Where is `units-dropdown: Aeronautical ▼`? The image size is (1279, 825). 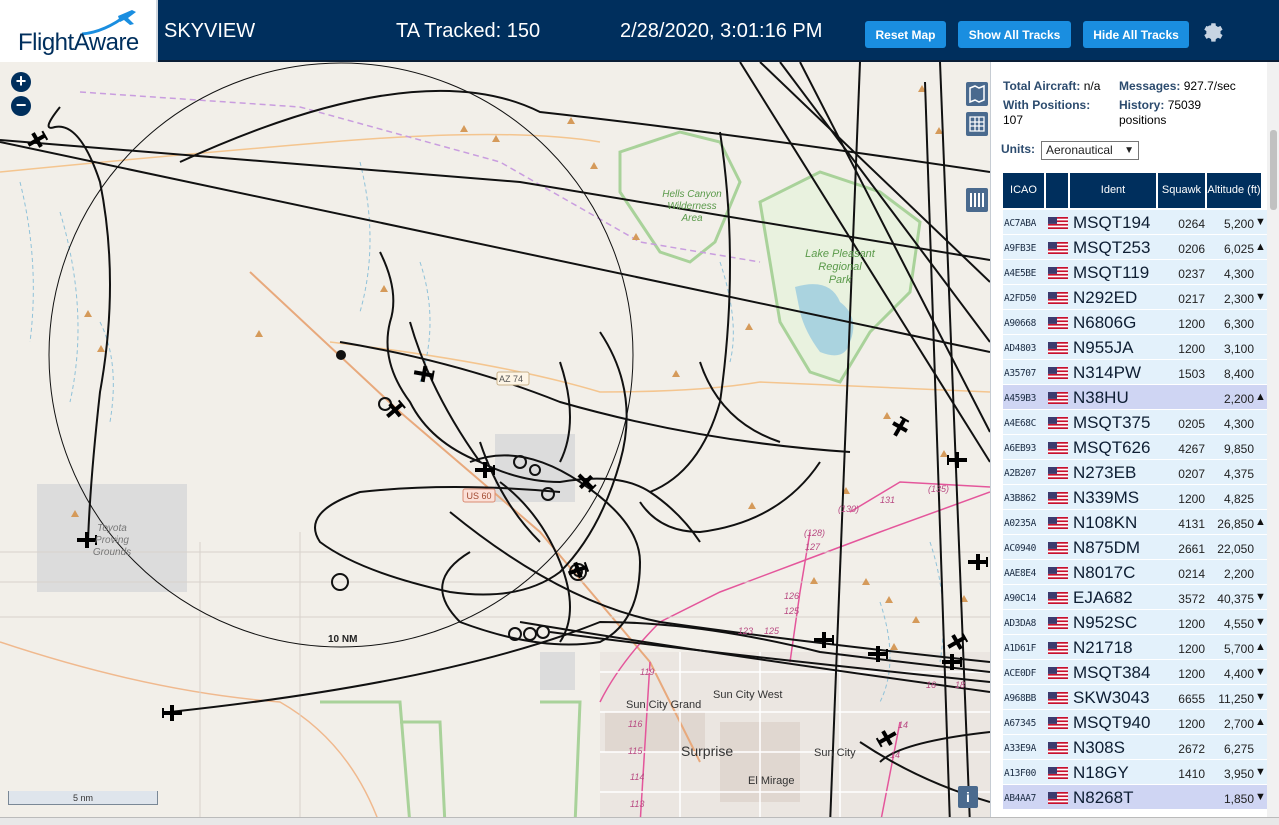
units-dropdown: Aeronautical ▼ is located at coordinates (1090, 150).